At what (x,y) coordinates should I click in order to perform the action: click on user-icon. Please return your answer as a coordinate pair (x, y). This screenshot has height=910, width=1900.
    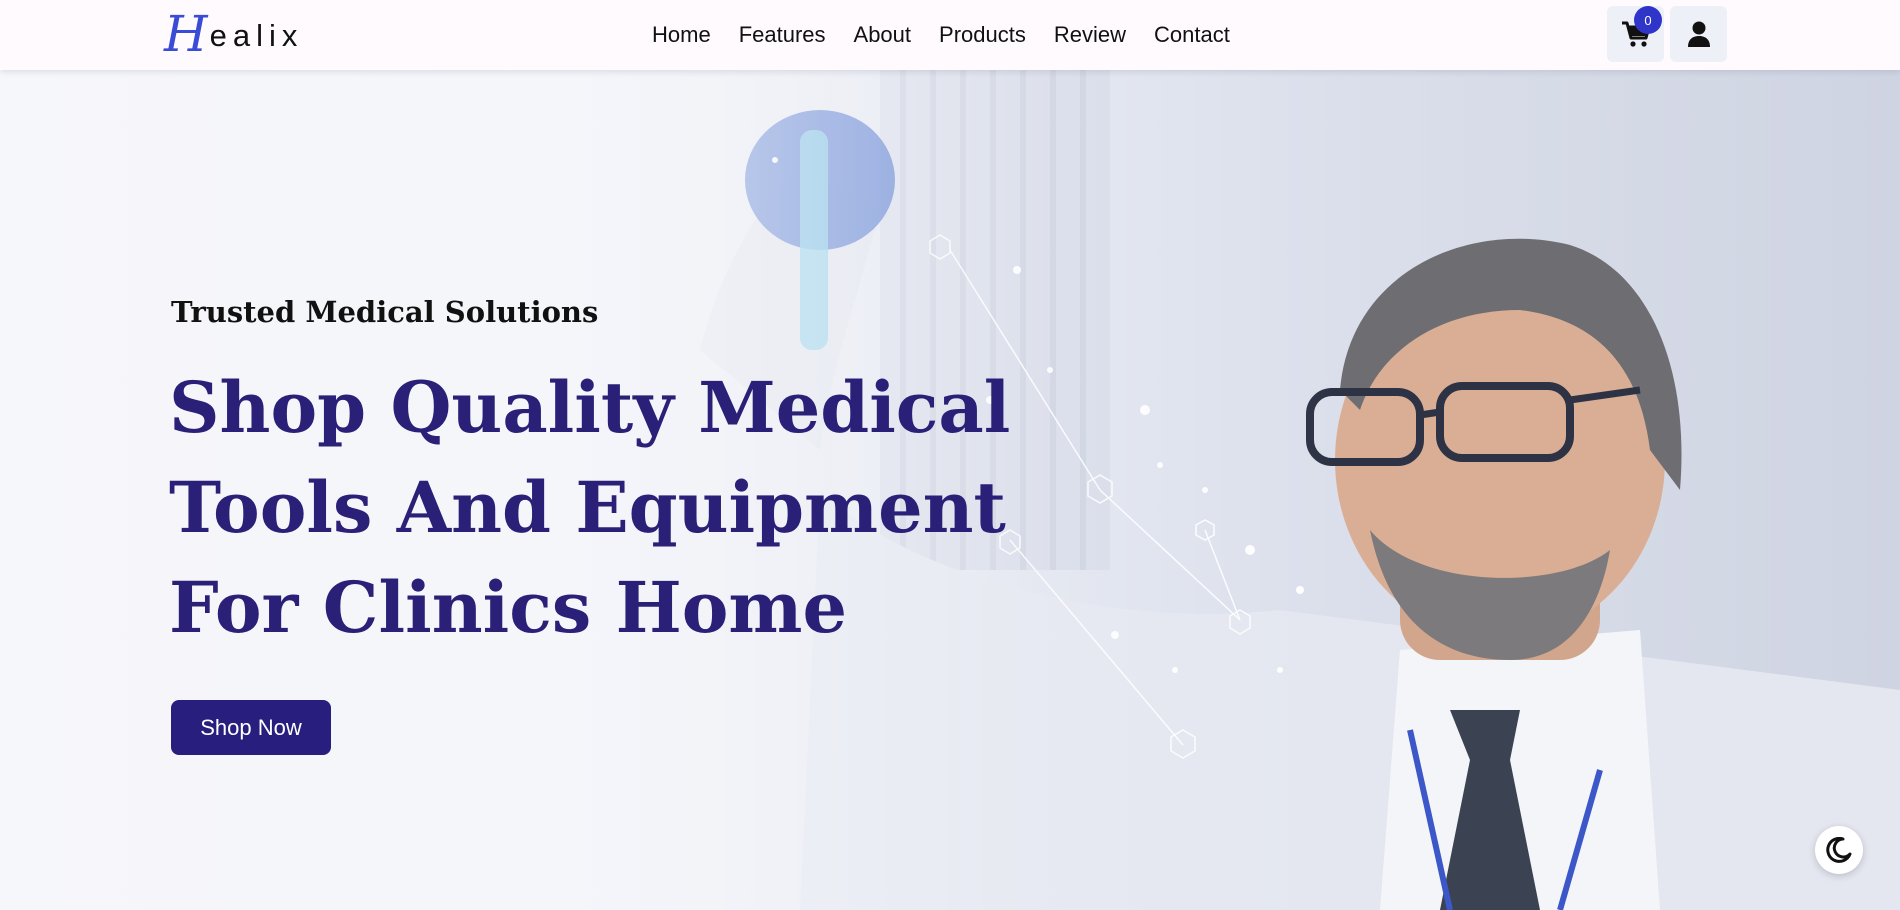
    Looking at the image, I should click on (1698, 34).